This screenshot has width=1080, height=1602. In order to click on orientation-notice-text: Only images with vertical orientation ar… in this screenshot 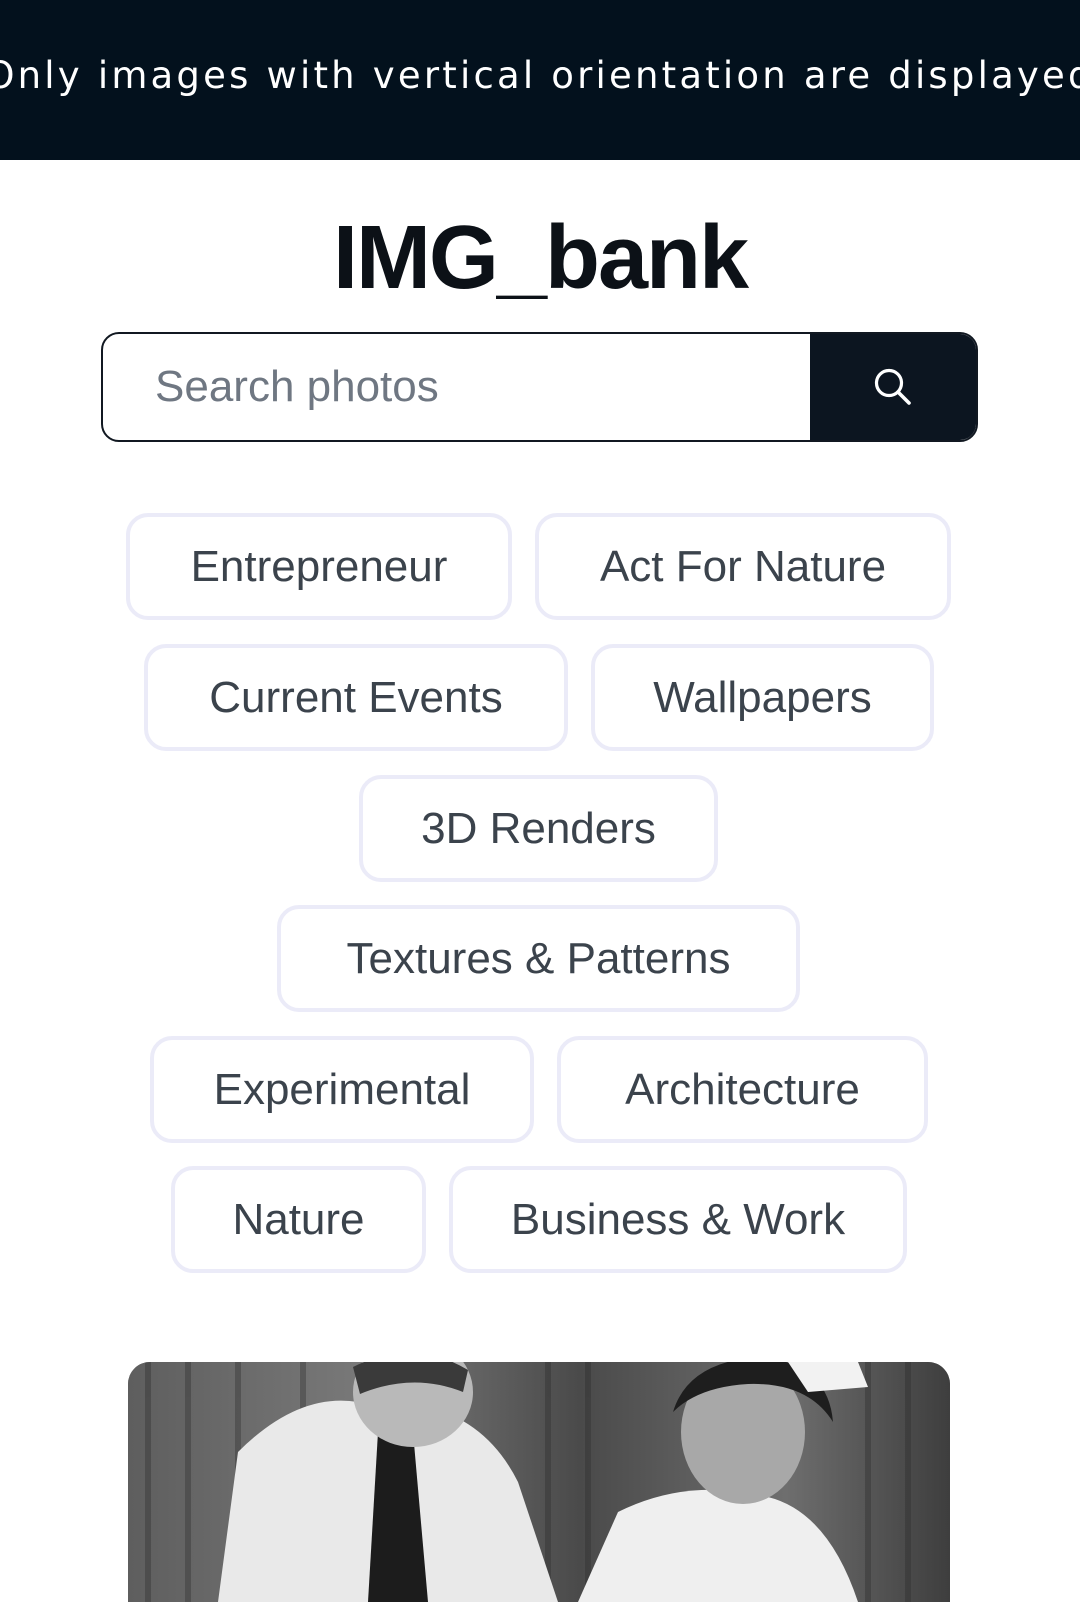, I will do `click(540, 75)`.